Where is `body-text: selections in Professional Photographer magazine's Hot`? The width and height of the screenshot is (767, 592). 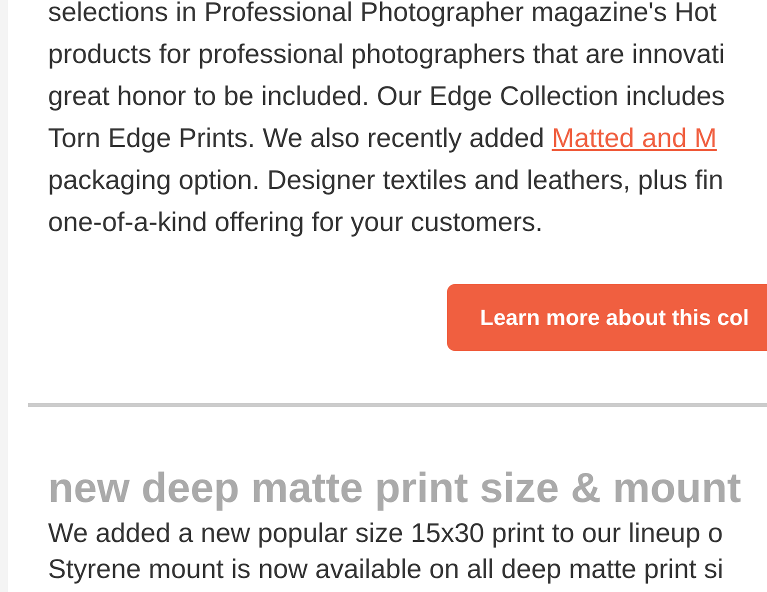
body-text: selections in Professional Photographer magazine's Hot is located at coordinates (383, 14).